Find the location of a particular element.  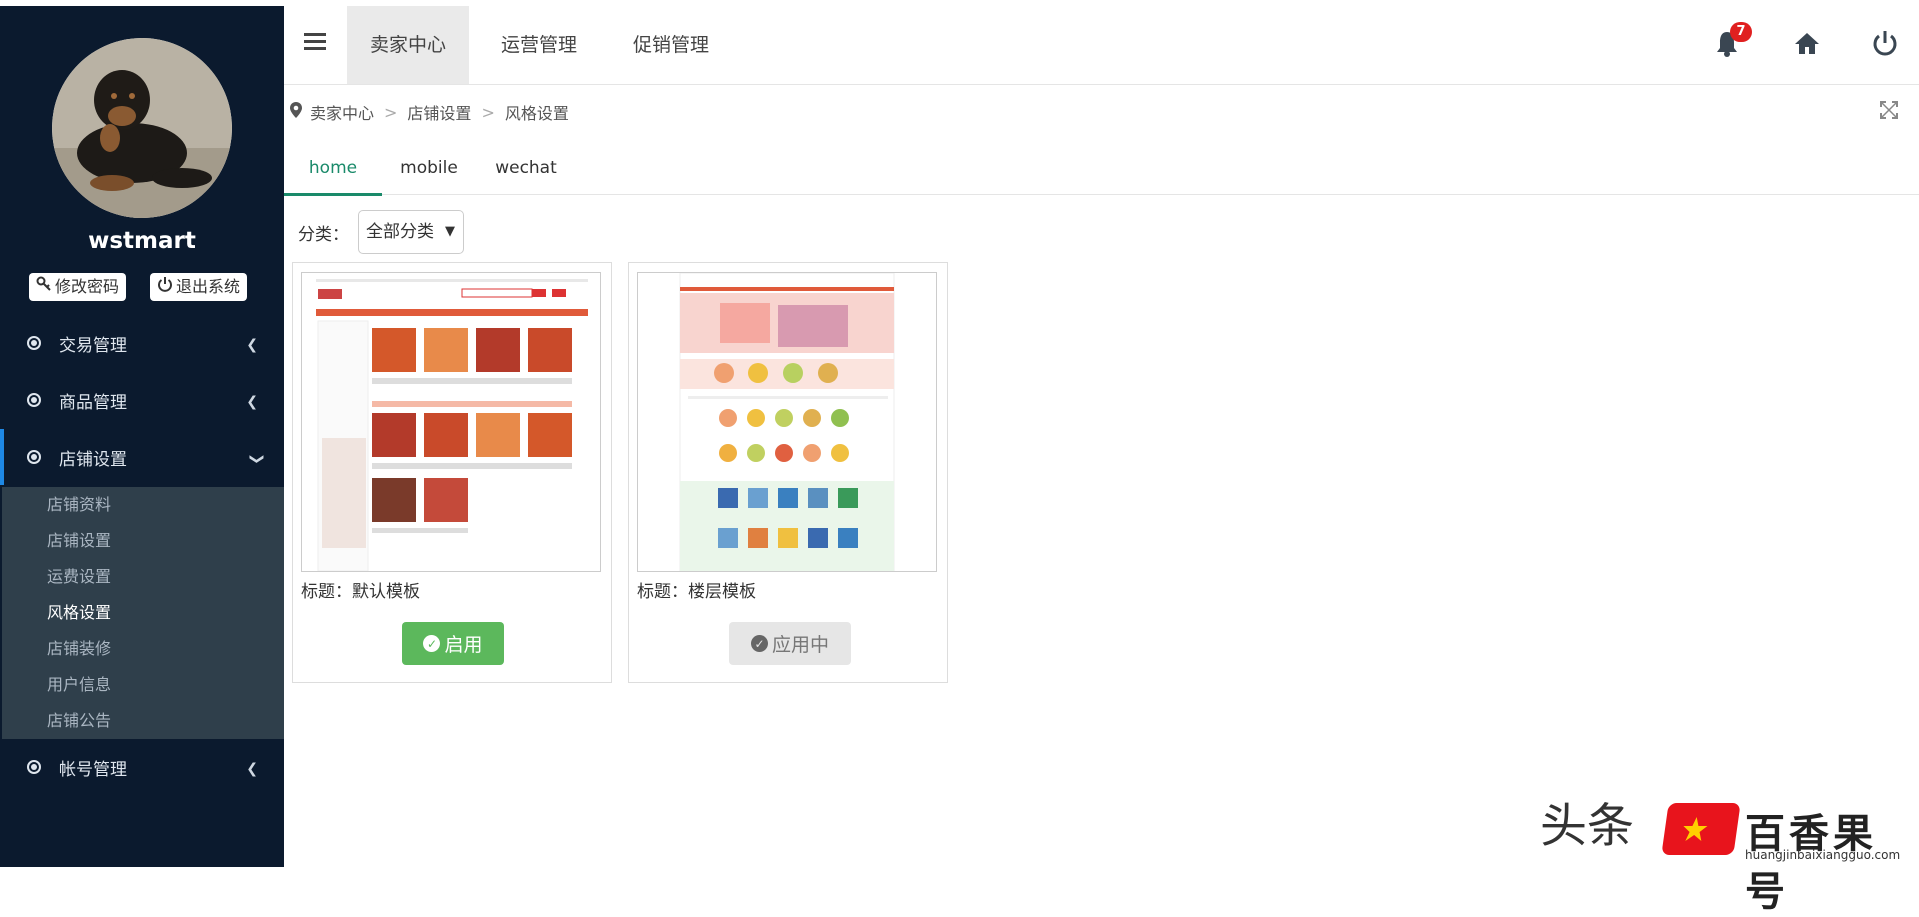

enable-template-label: 启用 is located at coordinates (463, 645).